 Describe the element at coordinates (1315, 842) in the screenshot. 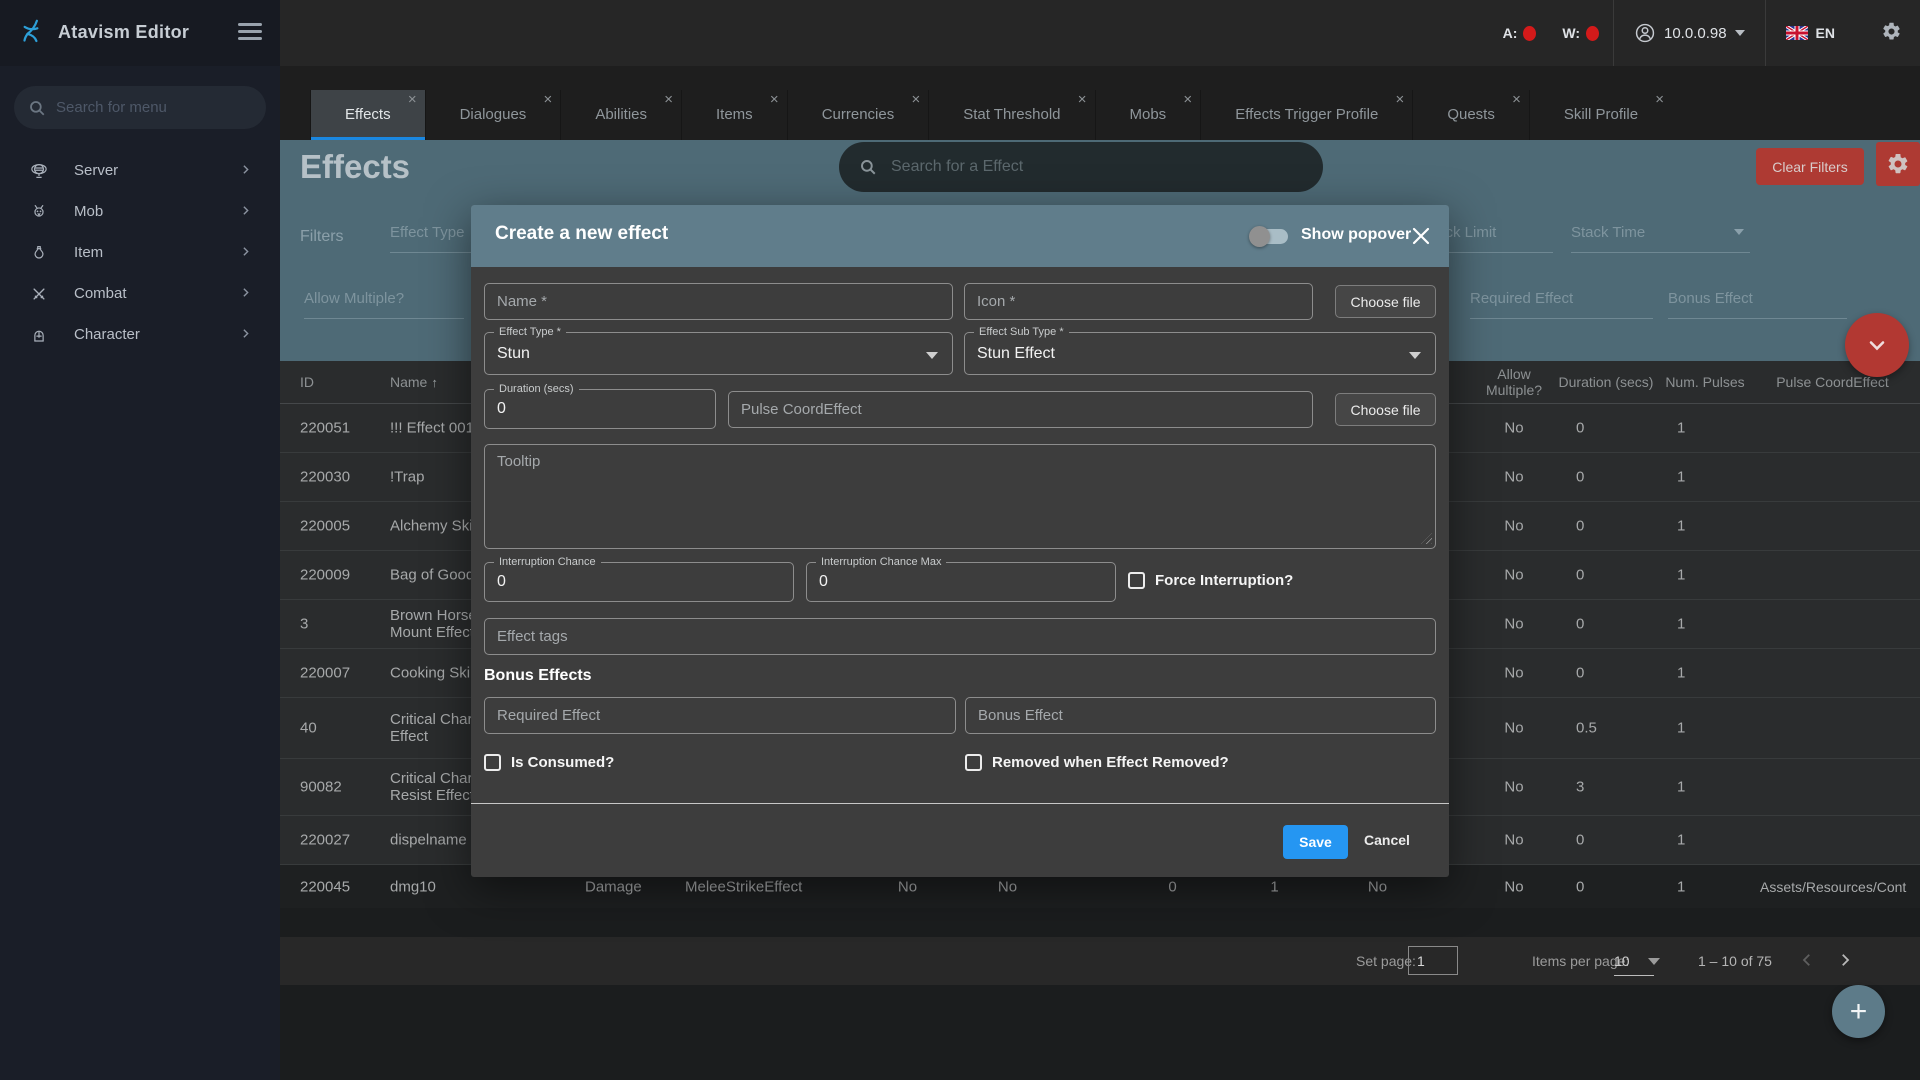

I see `save-button: Save` at that location.